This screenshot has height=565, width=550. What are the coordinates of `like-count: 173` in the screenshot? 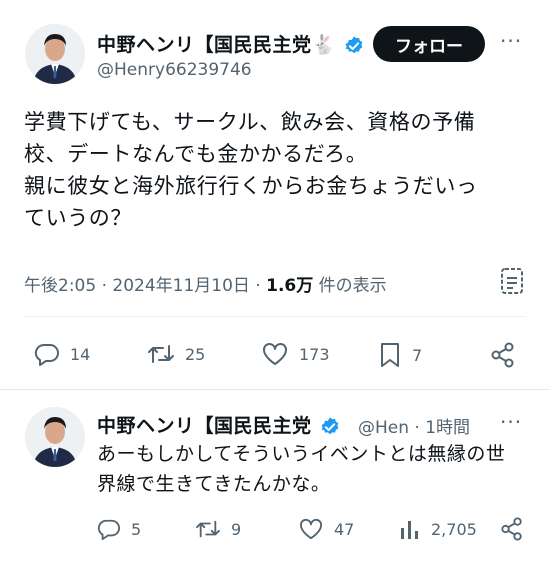 It's located at (314, 354).